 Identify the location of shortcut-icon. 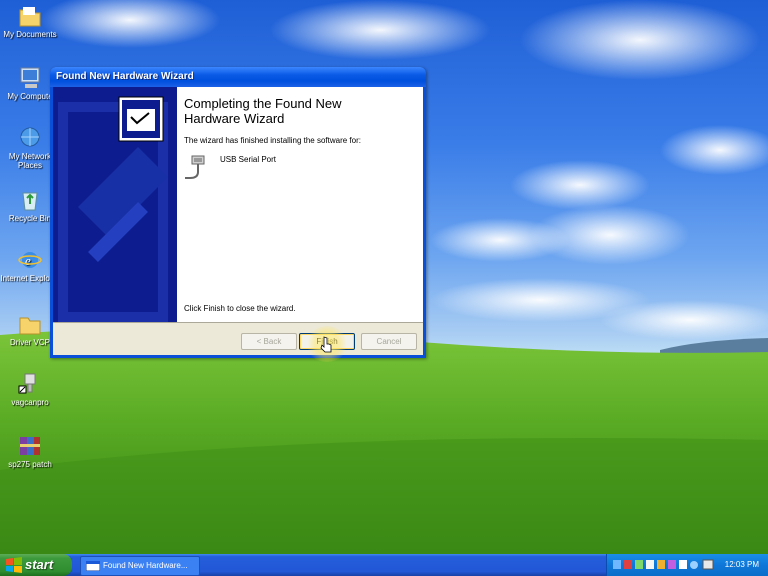
(27, 383).